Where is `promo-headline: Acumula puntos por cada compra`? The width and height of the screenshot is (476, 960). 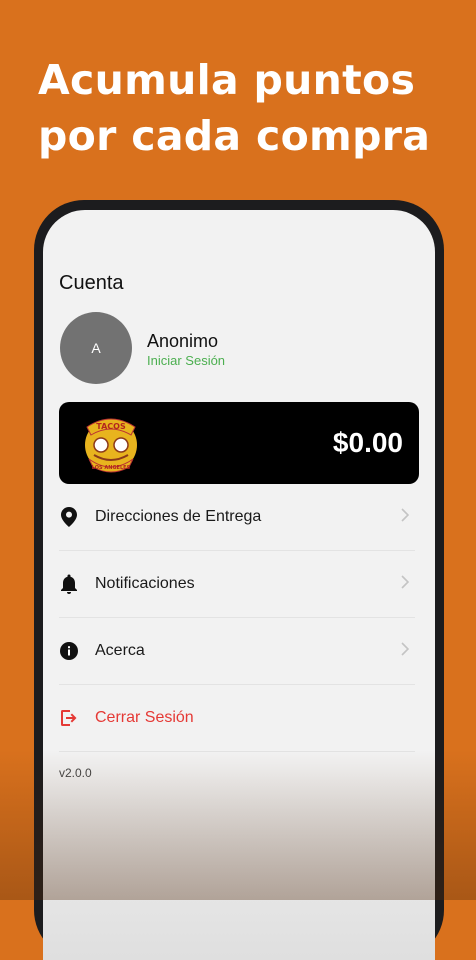
promo-headline: Acumula puntos por cada compra is located at coordinates (248, 108).